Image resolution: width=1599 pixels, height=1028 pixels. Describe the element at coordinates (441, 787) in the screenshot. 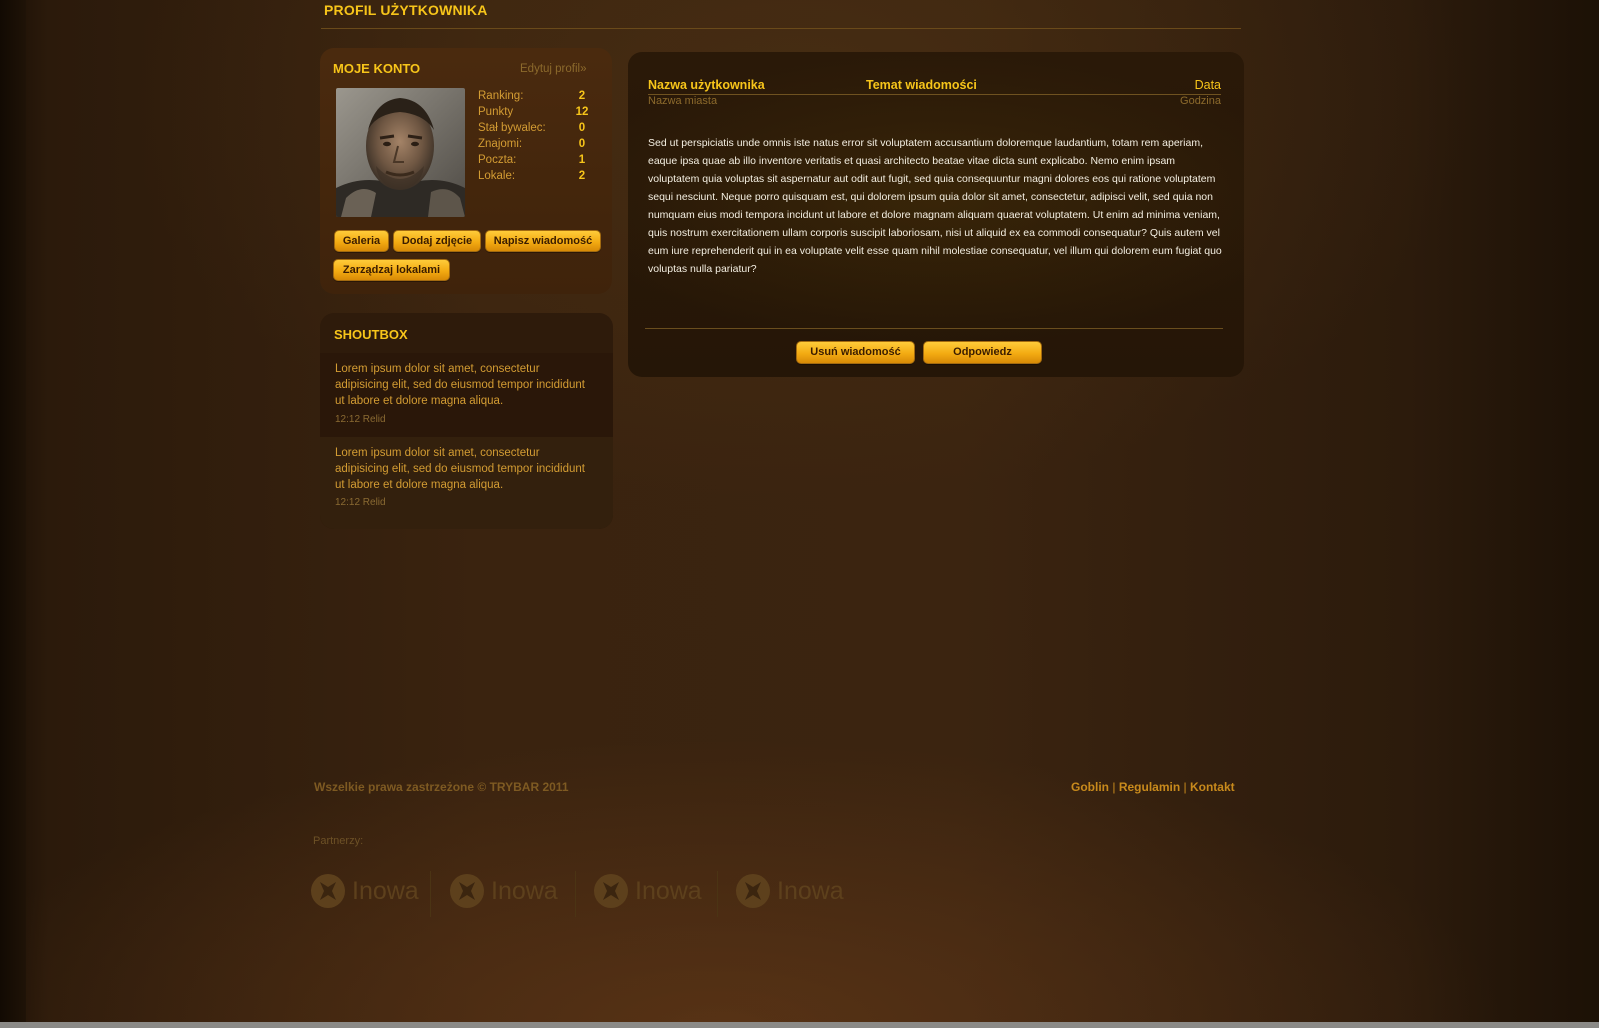

I see `footer-copyright: Wszelkie prawa zastrzeżone © TRYBAR 2011` at that location.